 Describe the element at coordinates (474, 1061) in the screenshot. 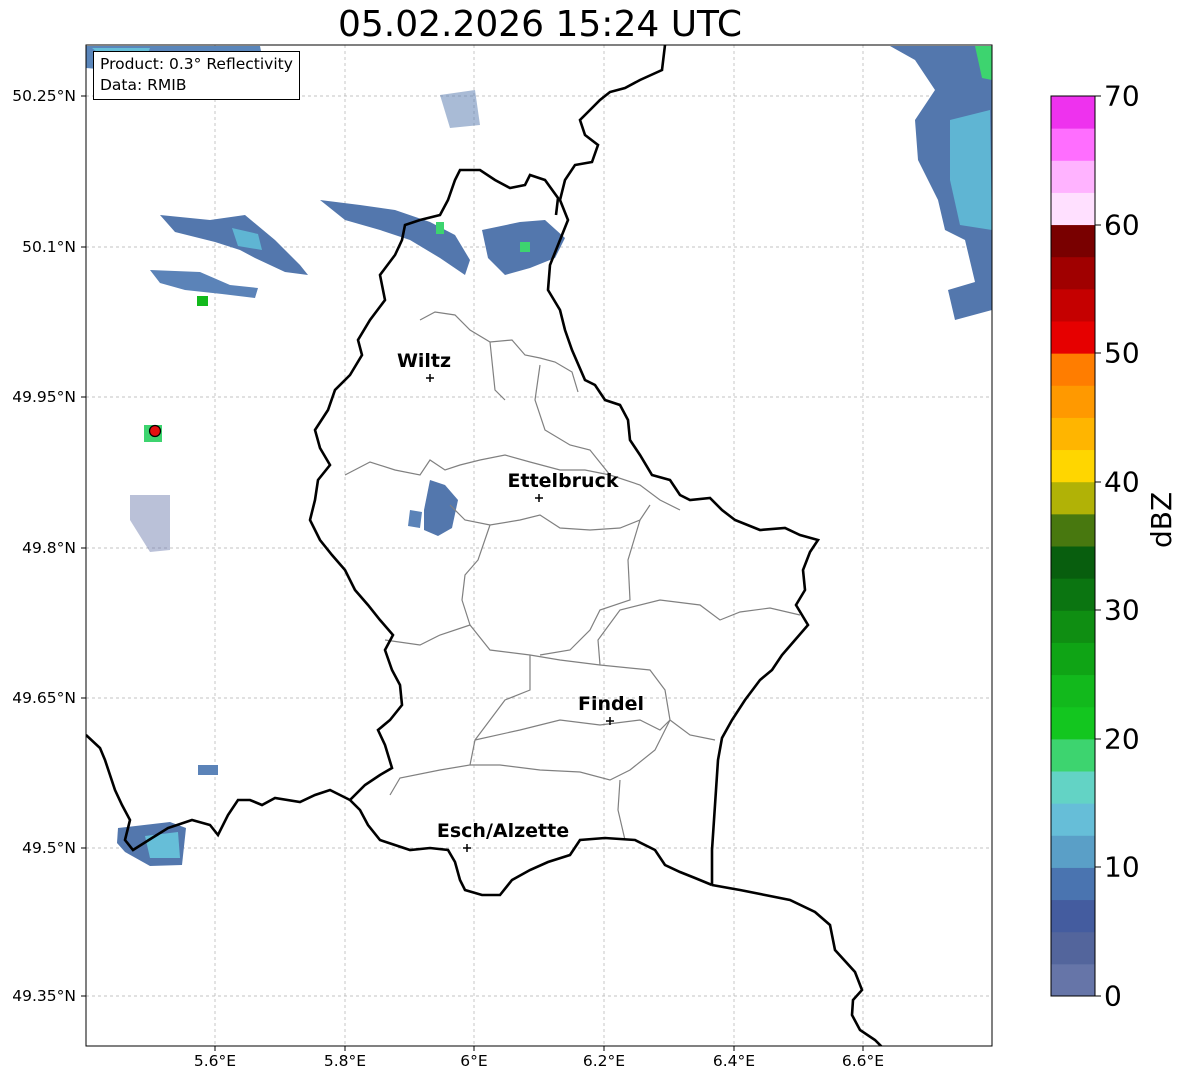

I see `lon-tick: 6°E` at that location.